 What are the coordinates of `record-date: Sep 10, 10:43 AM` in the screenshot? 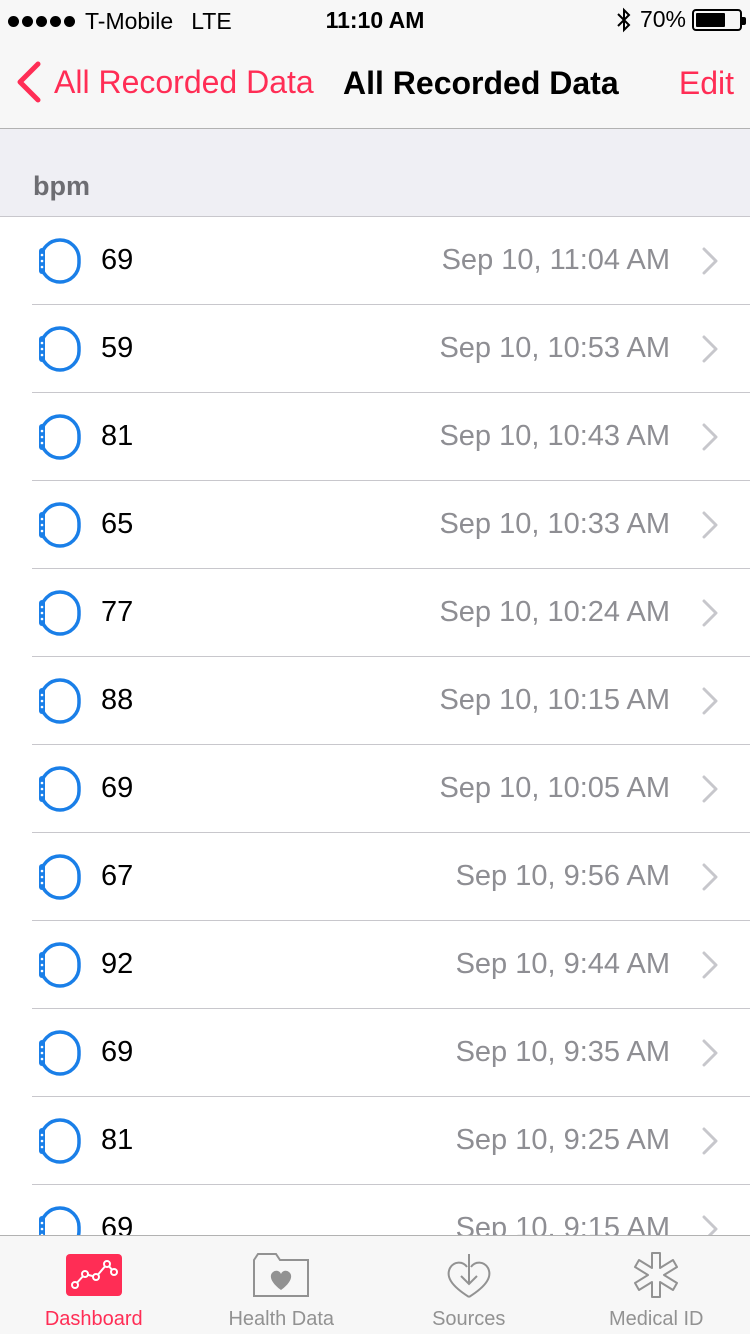 It's located at (554, 436).